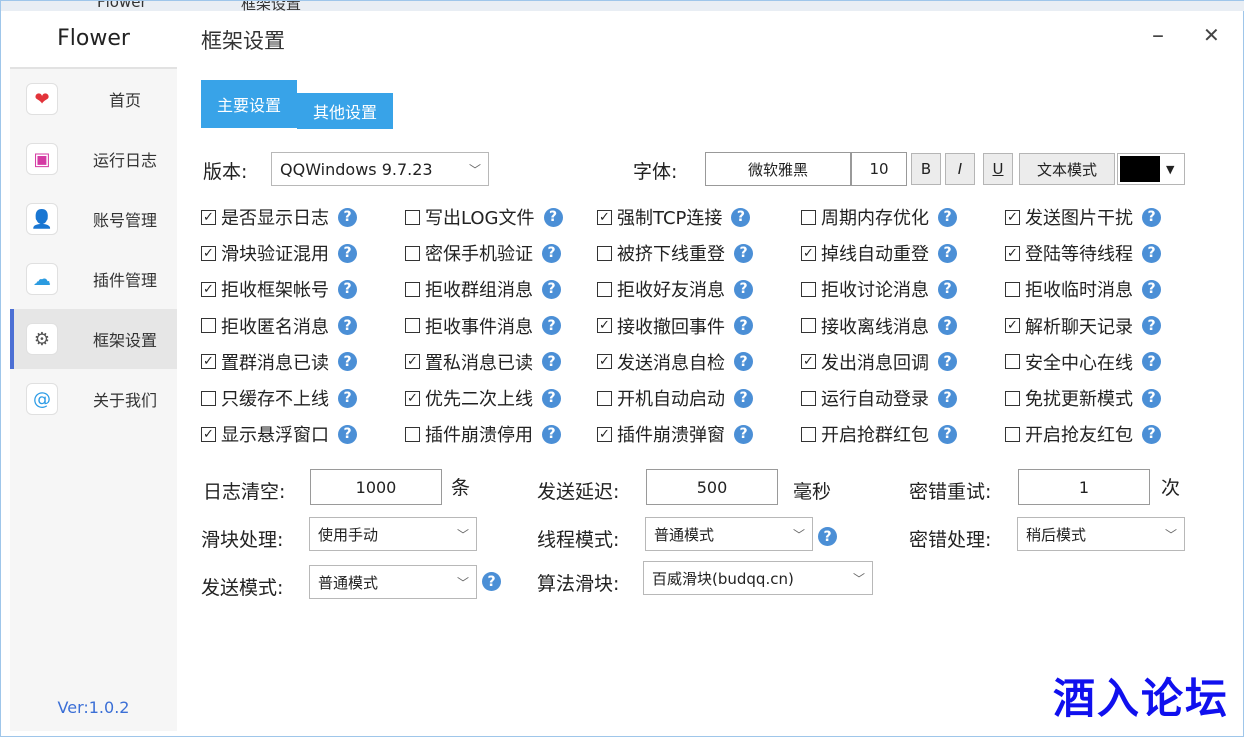 Image resolution: width=1244 pixels, height=737 pixels. I want to click on option-checkbox: 只缓存不上线?, so click(279, 398).